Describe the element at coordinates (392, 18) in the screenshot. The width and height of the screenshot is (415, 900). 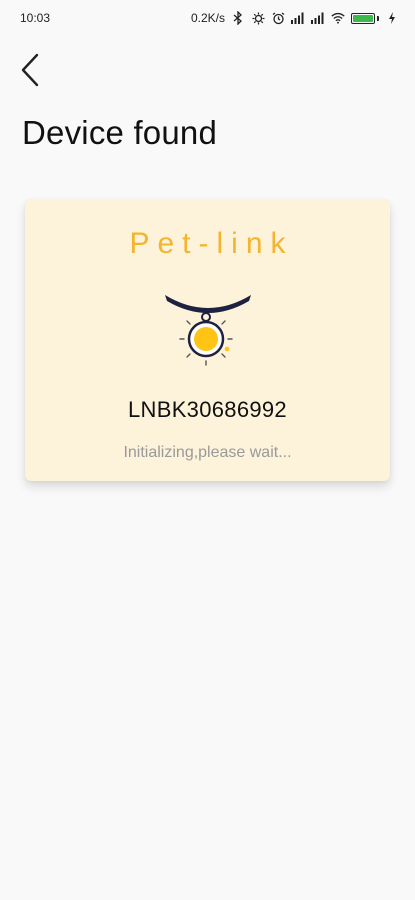
I see `charging-icon` at that location.